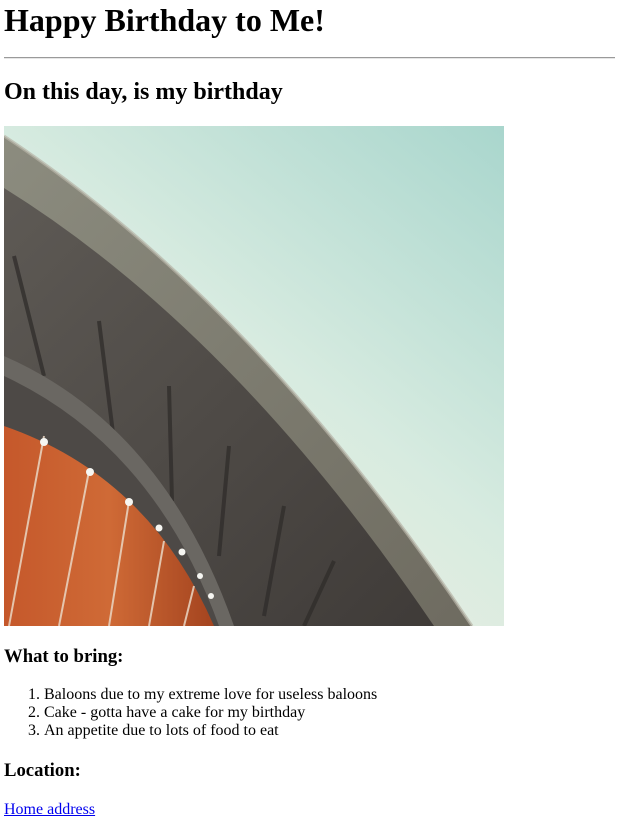 This screenshot has width=619, height=839. Describe the element at coordinates (164, 20) in the screenshot. I see `page-title: Happy Birthday to Me!` at that location.